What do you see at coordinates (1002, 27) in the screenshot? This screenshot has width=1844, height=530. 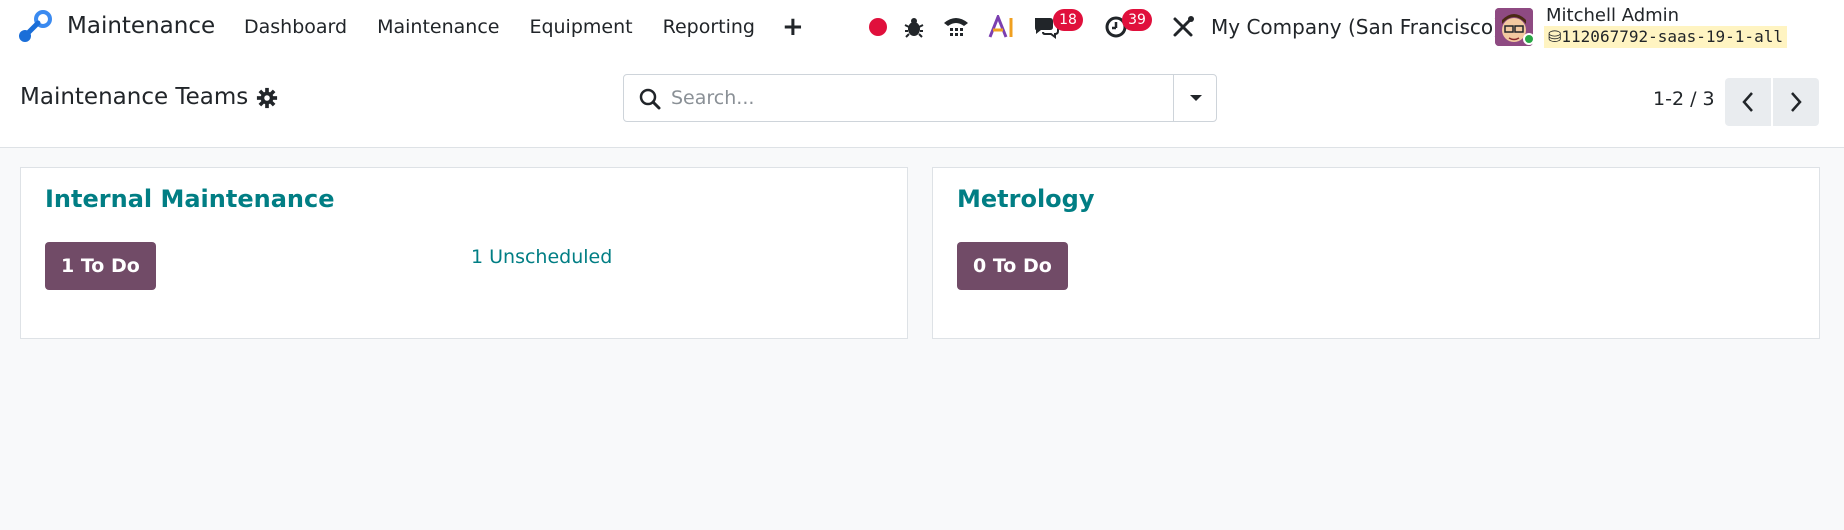 I see `ai-icon` at bounding box center [1002, 27].